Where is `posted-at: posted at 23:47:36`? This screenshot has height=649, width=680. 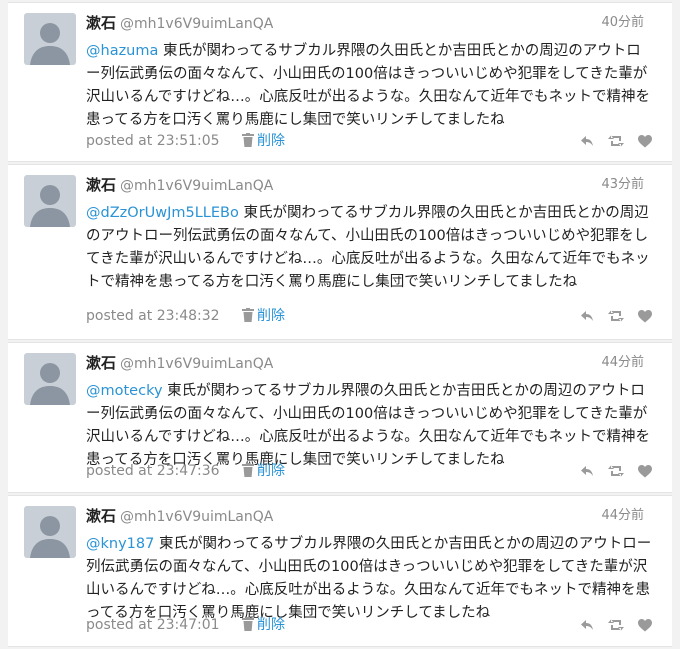 posted-at: posted at 23:47:36 is located at coordinates (153, 471).